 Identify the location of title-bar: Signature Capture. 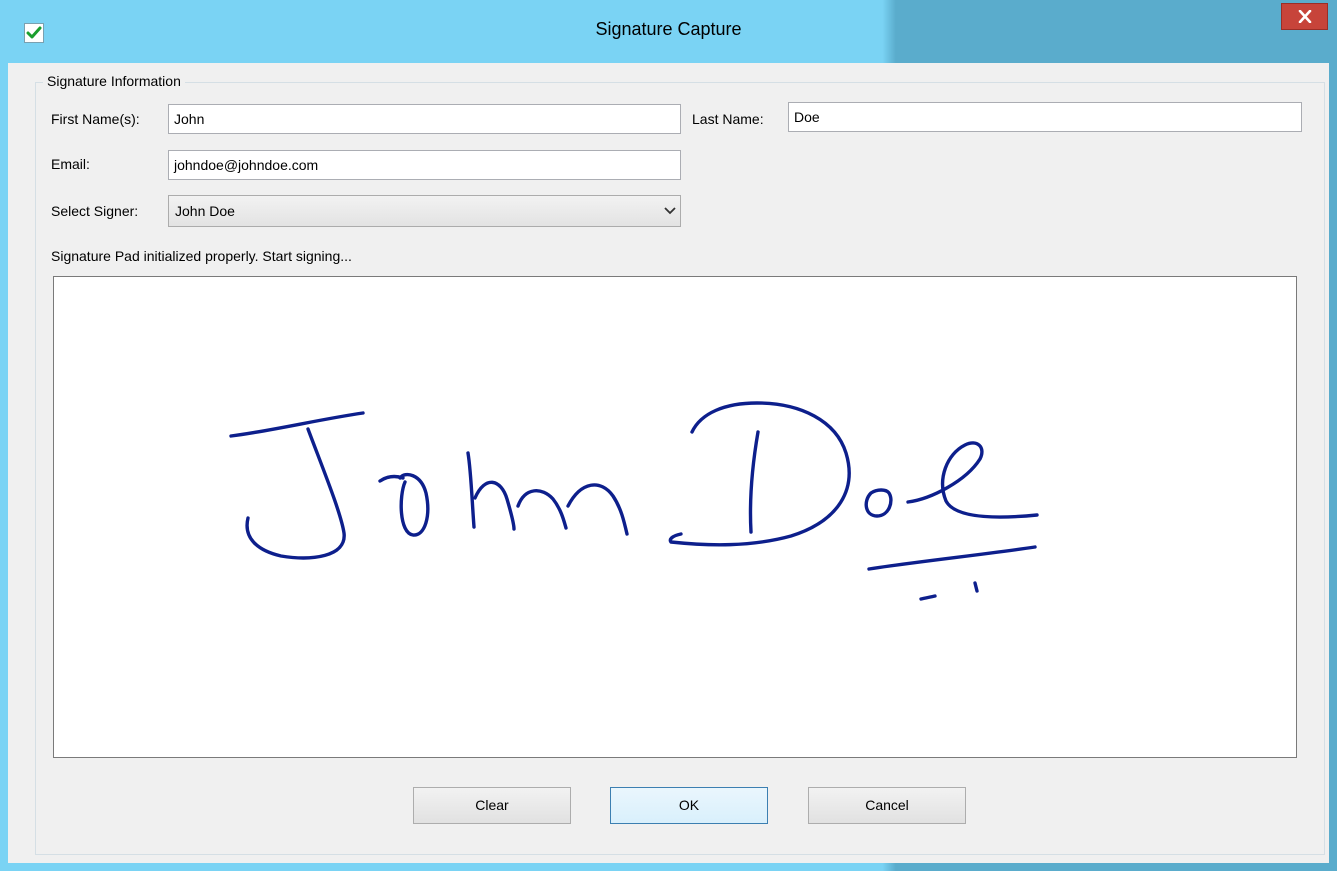
(668, 31).